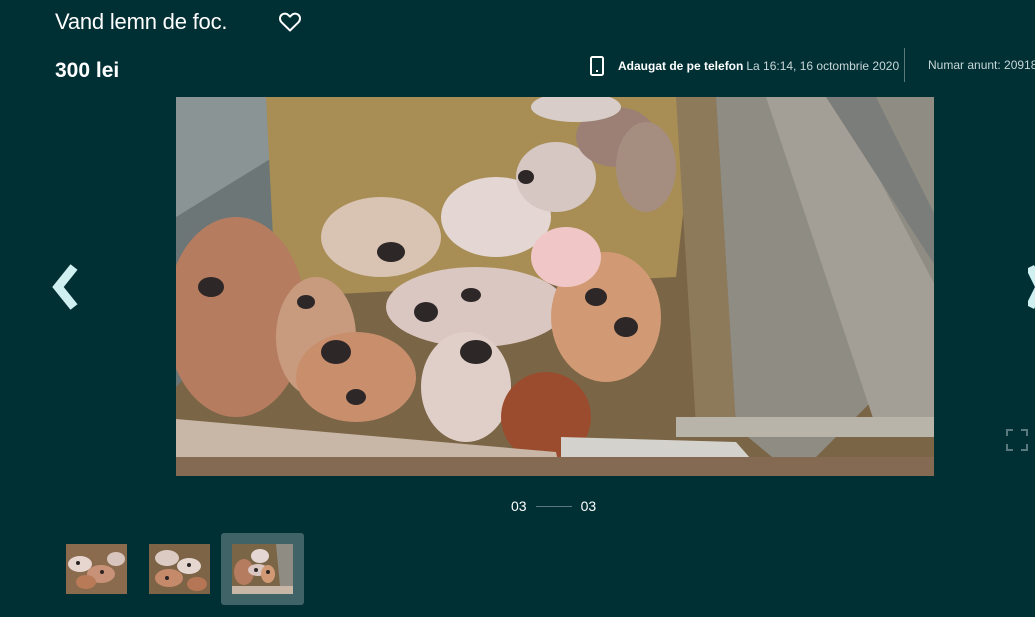  Describe the element at coordinates (823, 66) in the screenshot. I see `added-time: La 16:14, 16 octombrie 2020` at that location.